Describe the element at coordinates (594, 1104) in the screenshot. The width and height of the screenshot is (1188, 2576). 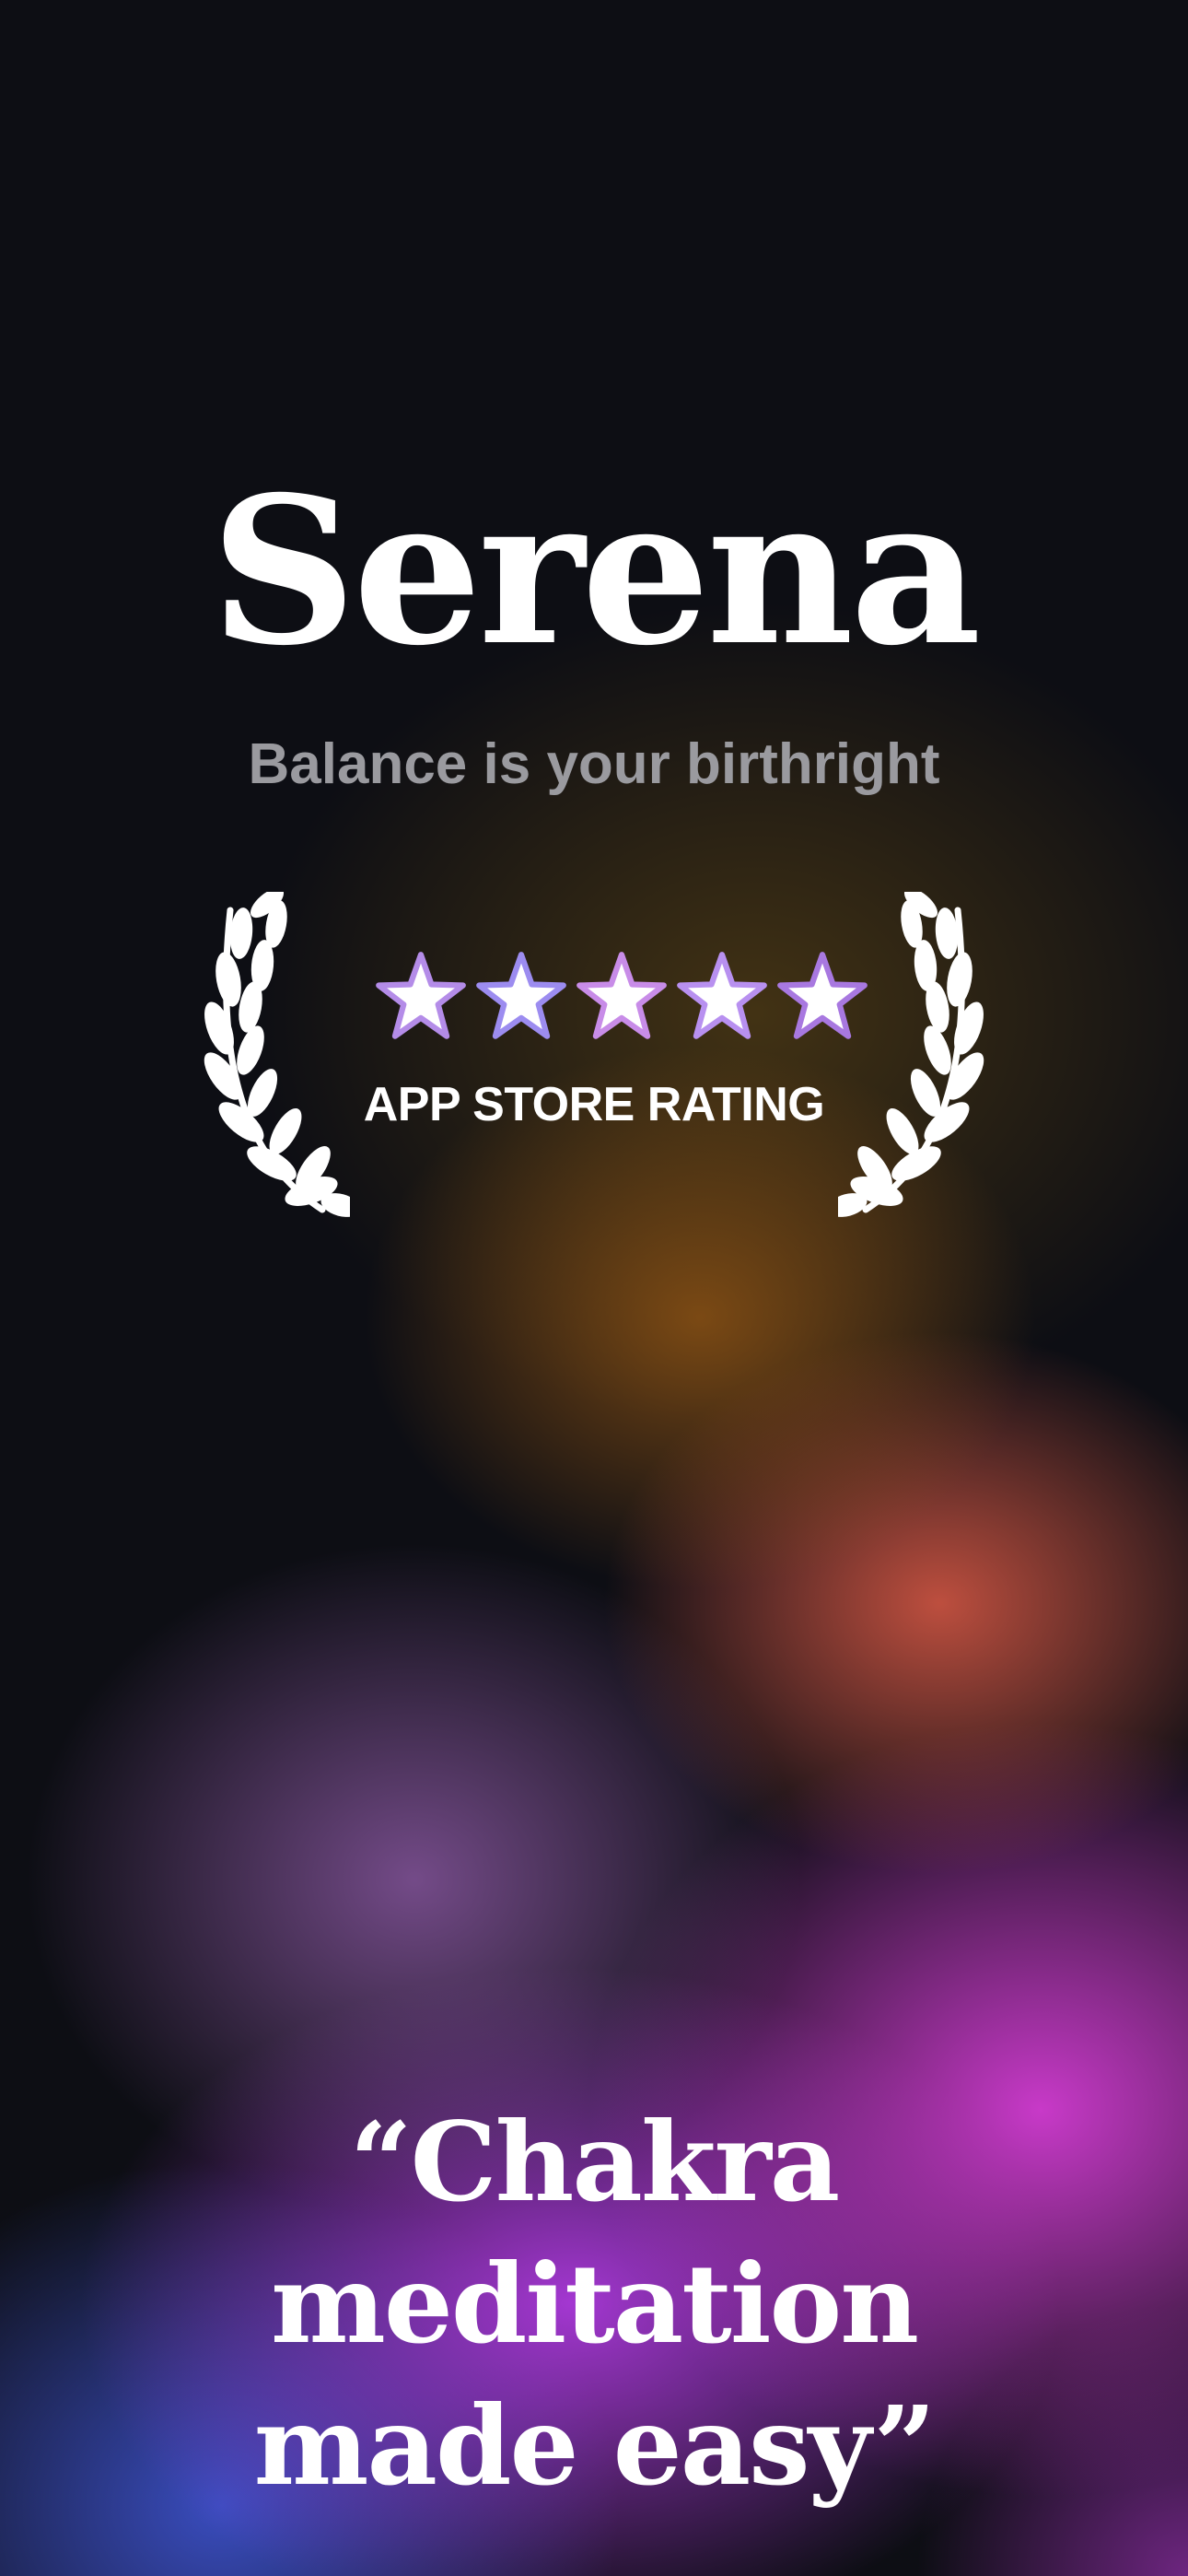
I see `rating-label: APP STORE RATING` at that location.